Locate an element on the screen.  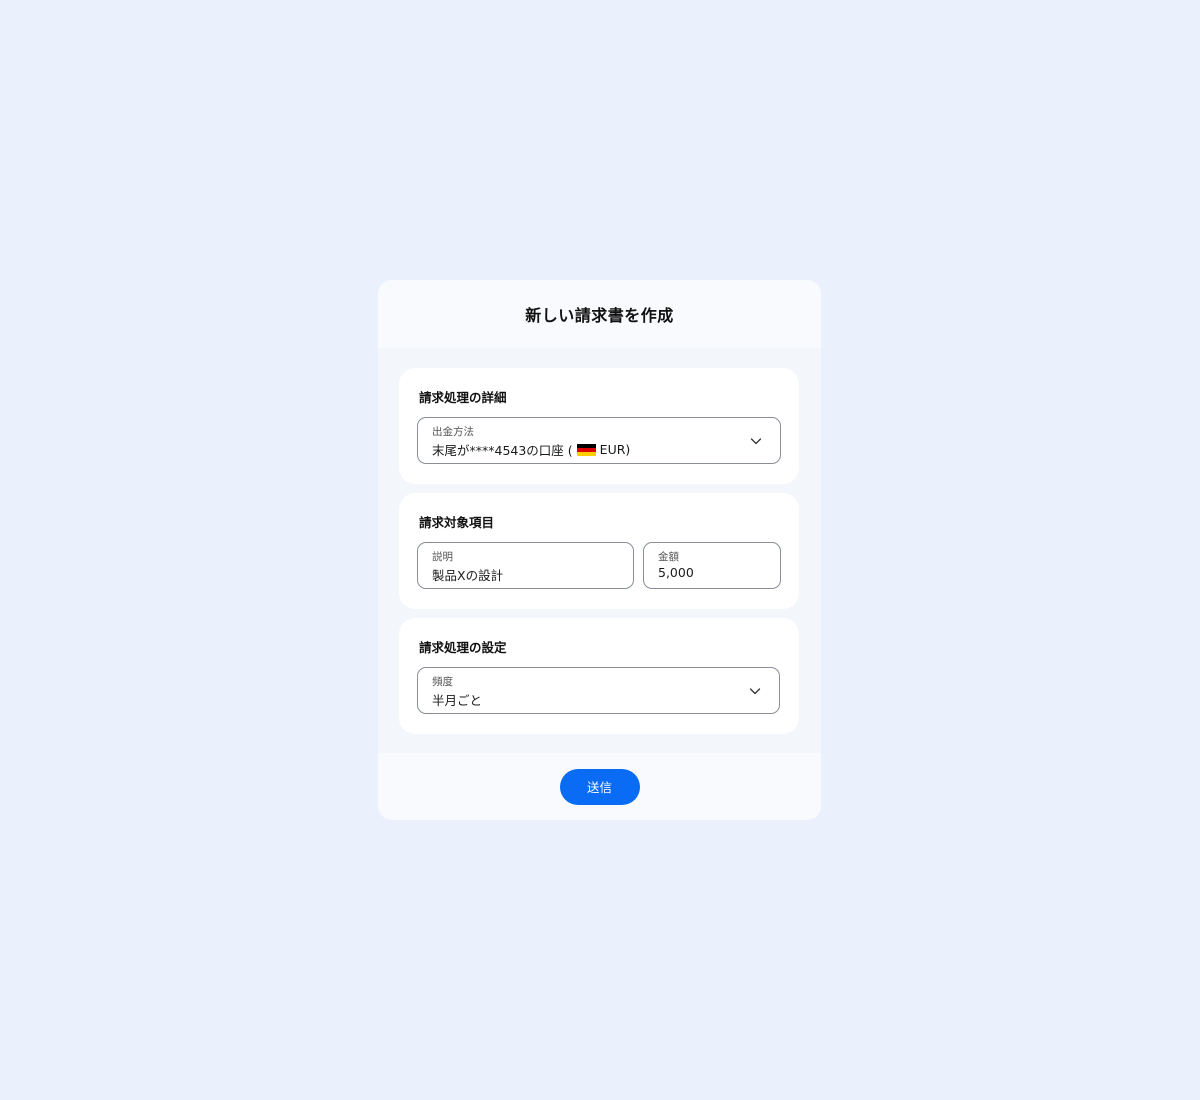
billing-details-title: 請求処理の詳細 is located at coordinates (463, 397).